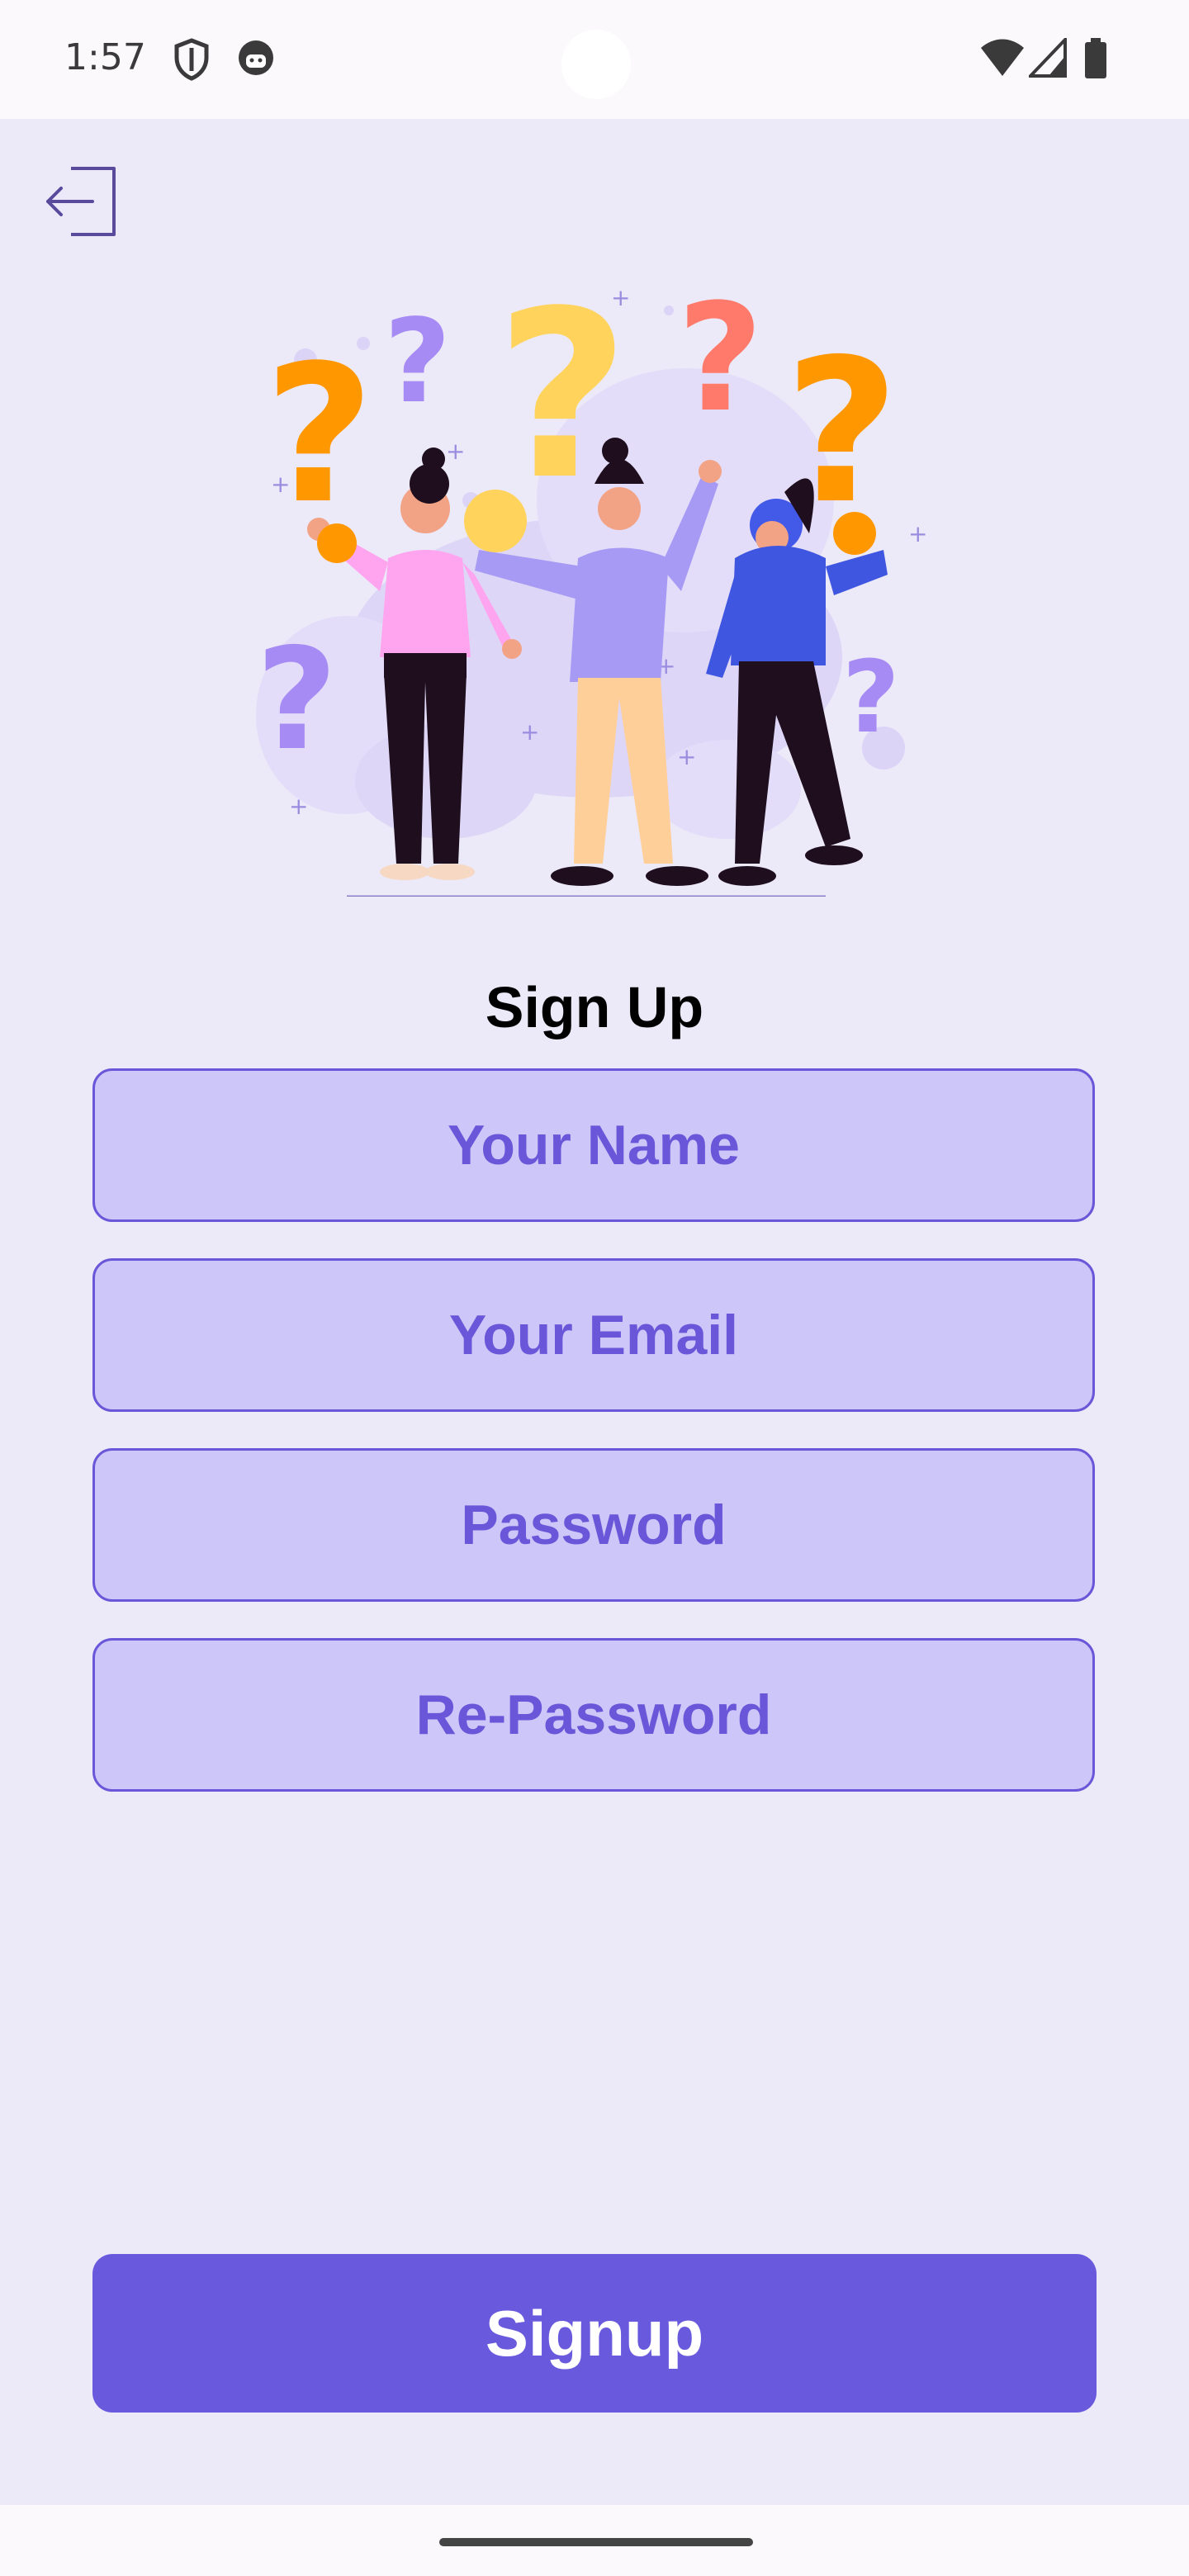 This screenshot has width=1189, height=2576. Describe the element at coordinates (1048, 58) in the screenshot. I see `signal-icon` at that location.